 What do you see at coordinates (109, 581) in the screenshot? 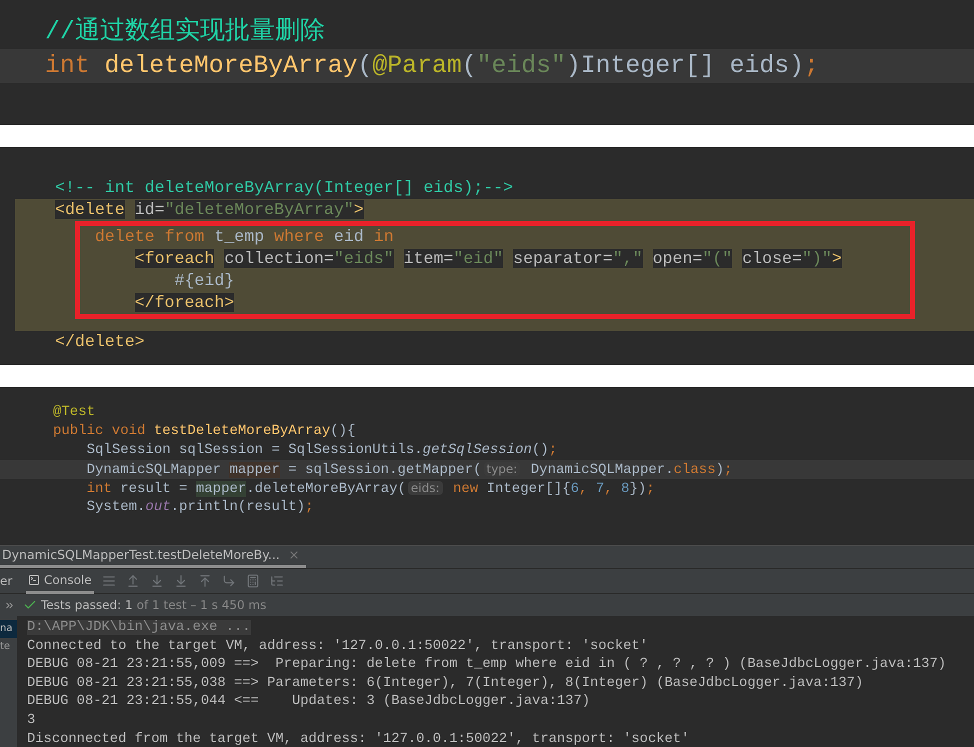
I see `list-icon` at bounding box center [109, 581].